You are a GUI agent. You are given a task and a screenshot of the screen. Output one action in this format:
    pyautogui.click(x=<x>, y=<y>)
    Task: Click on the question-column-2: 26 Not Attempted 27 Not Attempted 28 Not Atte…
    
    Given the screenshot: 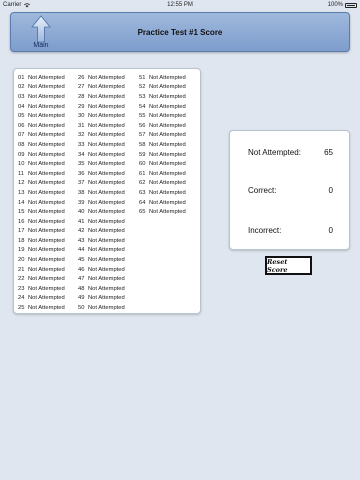 What is the action you would take?
    pyautogui.click(x=101, y=193)
    